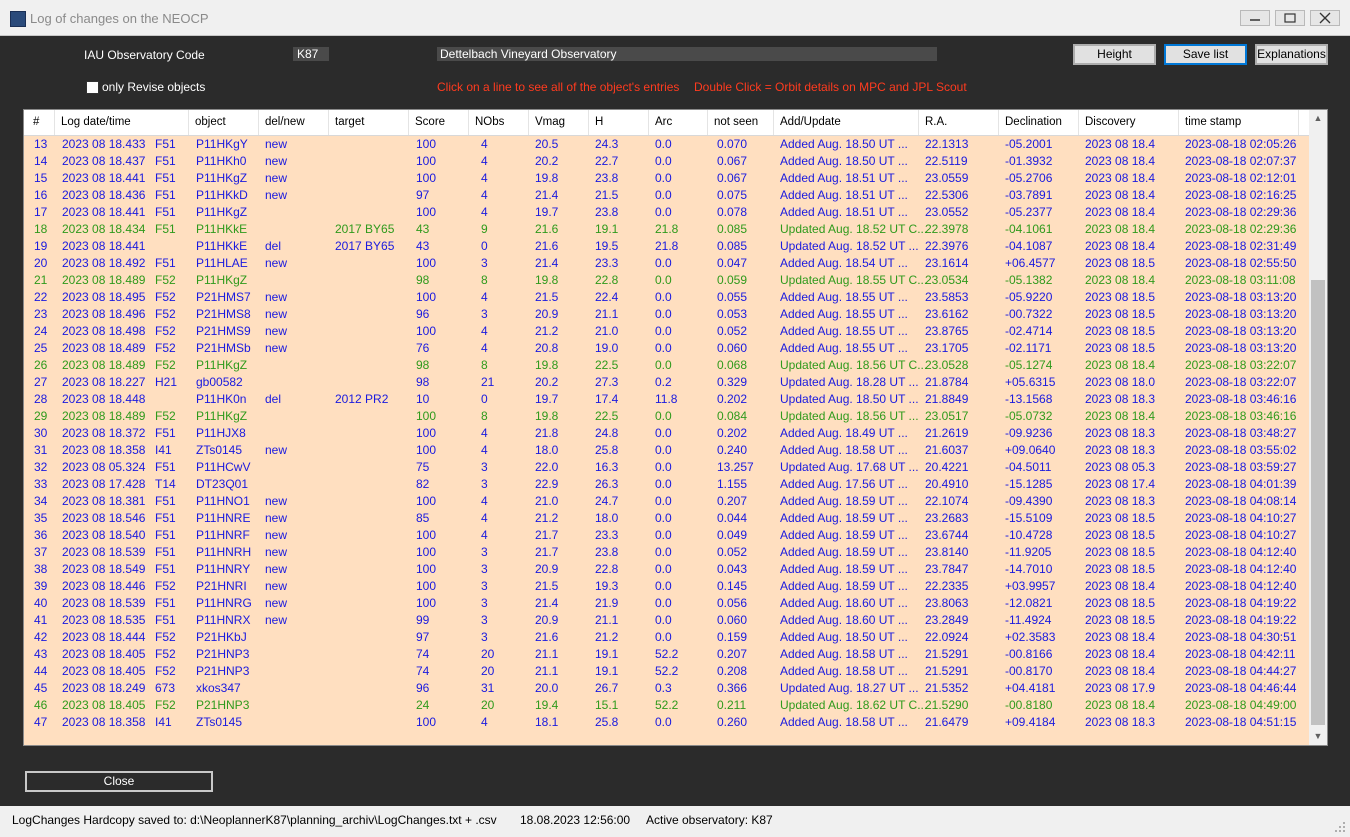 The width and height of the screenshot is (1350, 837). What do you see at coordinates (484, 586) in the screenshot?
I see `cell-nobs: 3` at bounding box center [484, 586].